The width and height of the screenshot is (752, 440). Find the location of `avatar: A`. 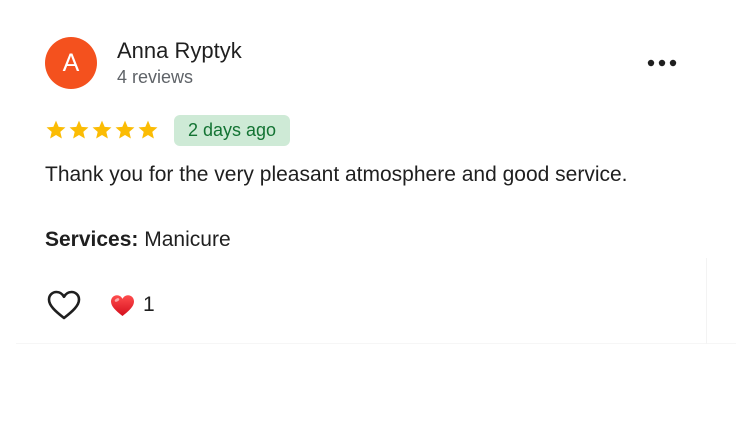

avatar: A is located at coordinates (71, 63).